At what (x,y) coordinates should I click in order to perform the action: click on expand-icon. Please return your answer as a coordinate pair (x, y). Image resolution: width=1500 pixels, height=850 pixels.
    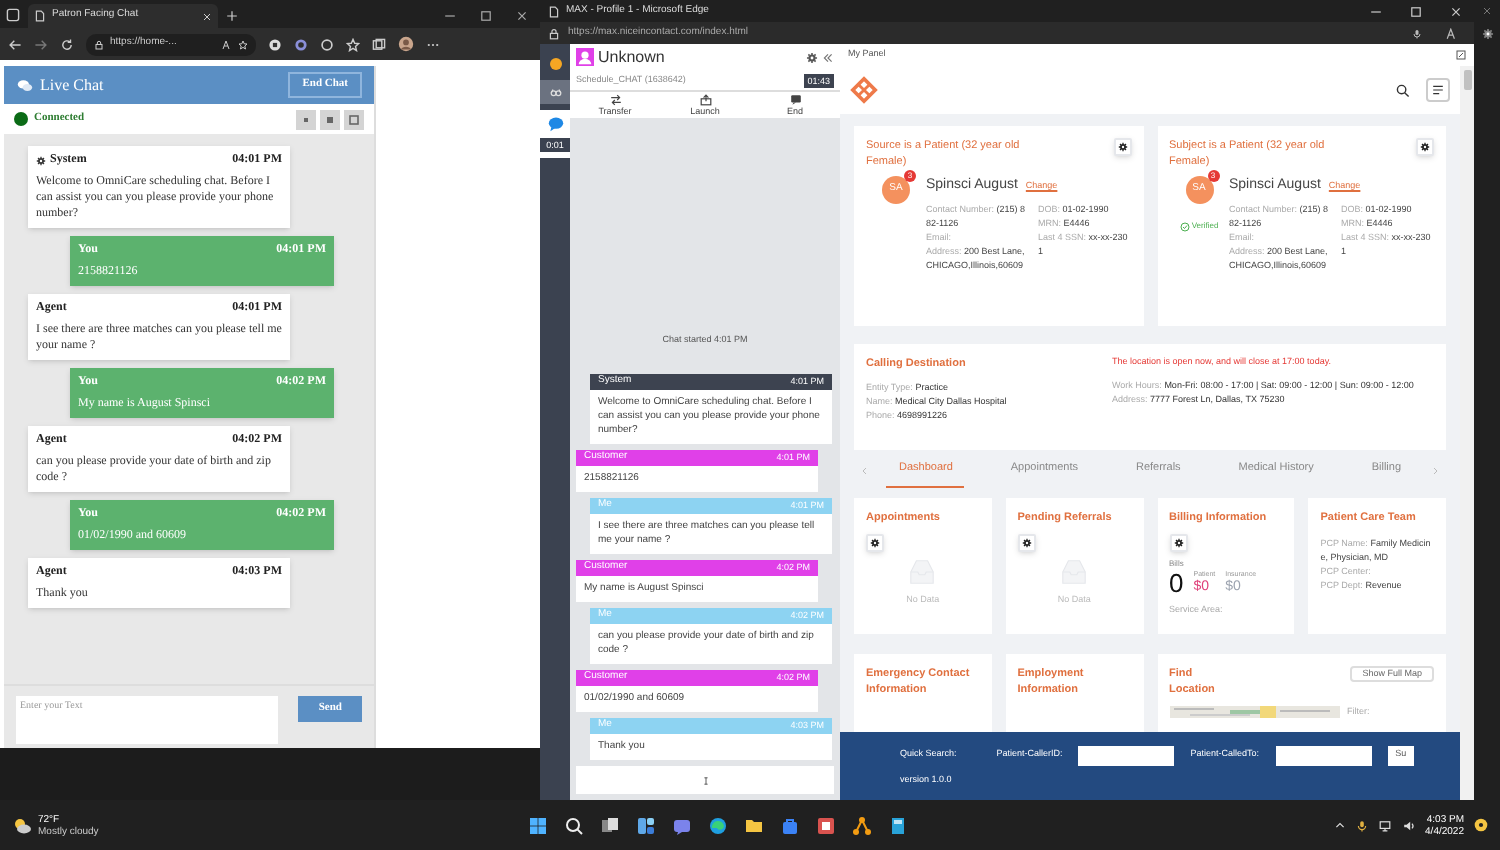
    Looking at the image, I should click on (1461, 55).